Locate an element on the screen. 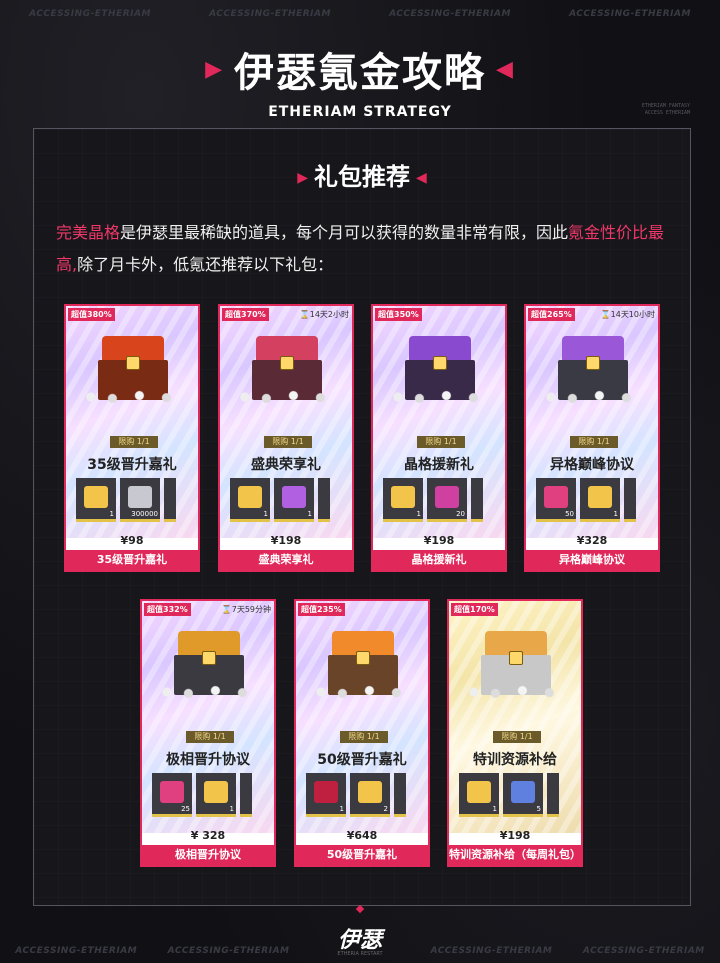  deco-line: ETHERIAM FANTASY is located at coordinates (665, 106).